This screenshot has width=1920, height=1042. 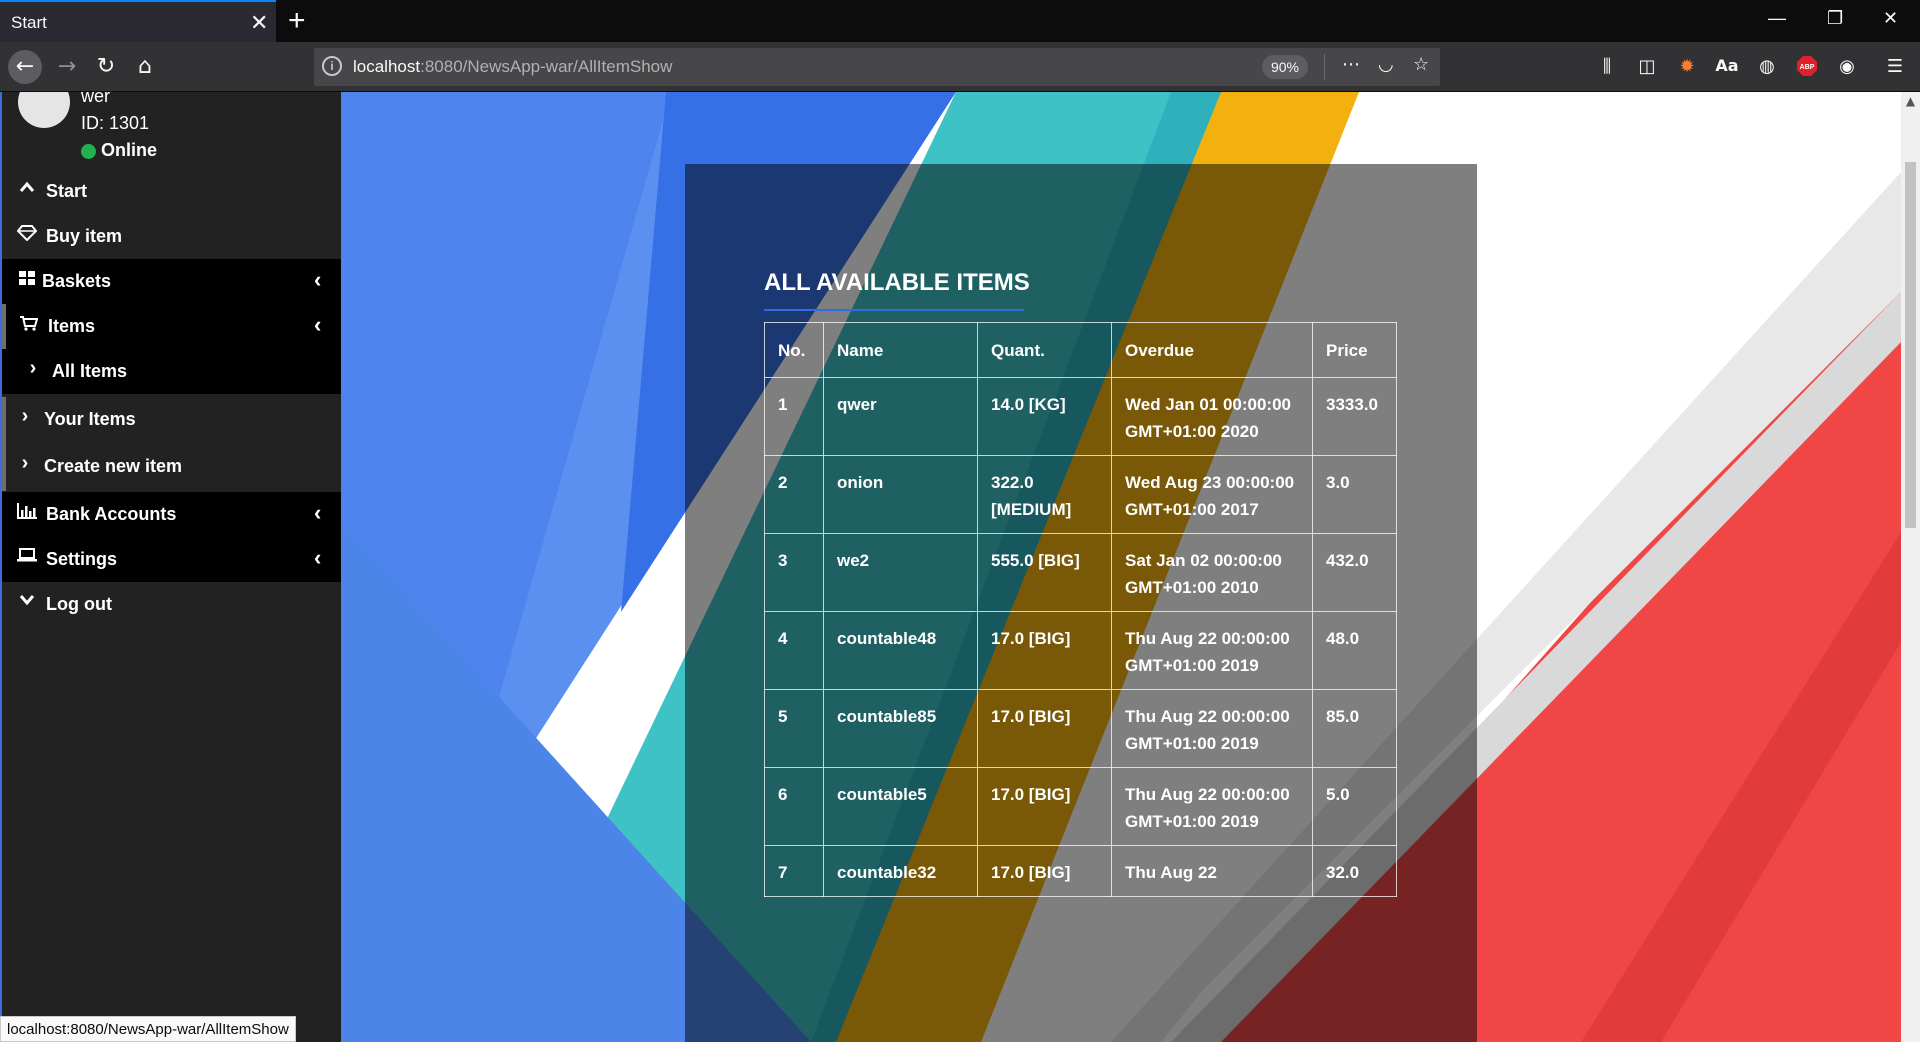 What do you see at coordinates (1890, 18) in the screenshot?
I see `close-window-button: ✕` at bounding box center [1890, 18].